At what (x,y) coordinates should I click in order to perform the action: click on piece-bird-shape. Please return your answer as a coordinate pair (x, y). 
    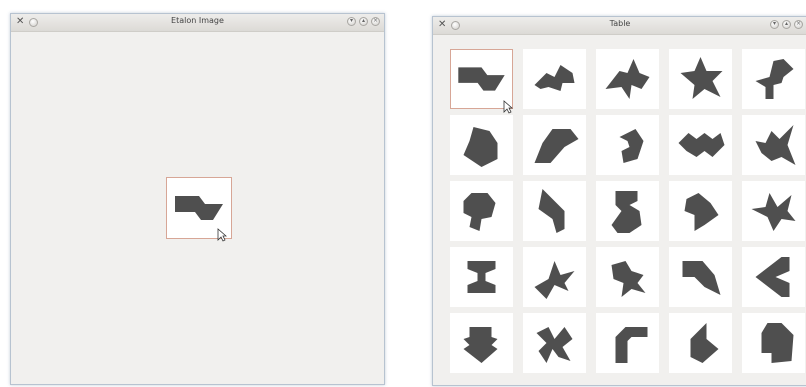
    Looking at the image, I should click on (627, 79).